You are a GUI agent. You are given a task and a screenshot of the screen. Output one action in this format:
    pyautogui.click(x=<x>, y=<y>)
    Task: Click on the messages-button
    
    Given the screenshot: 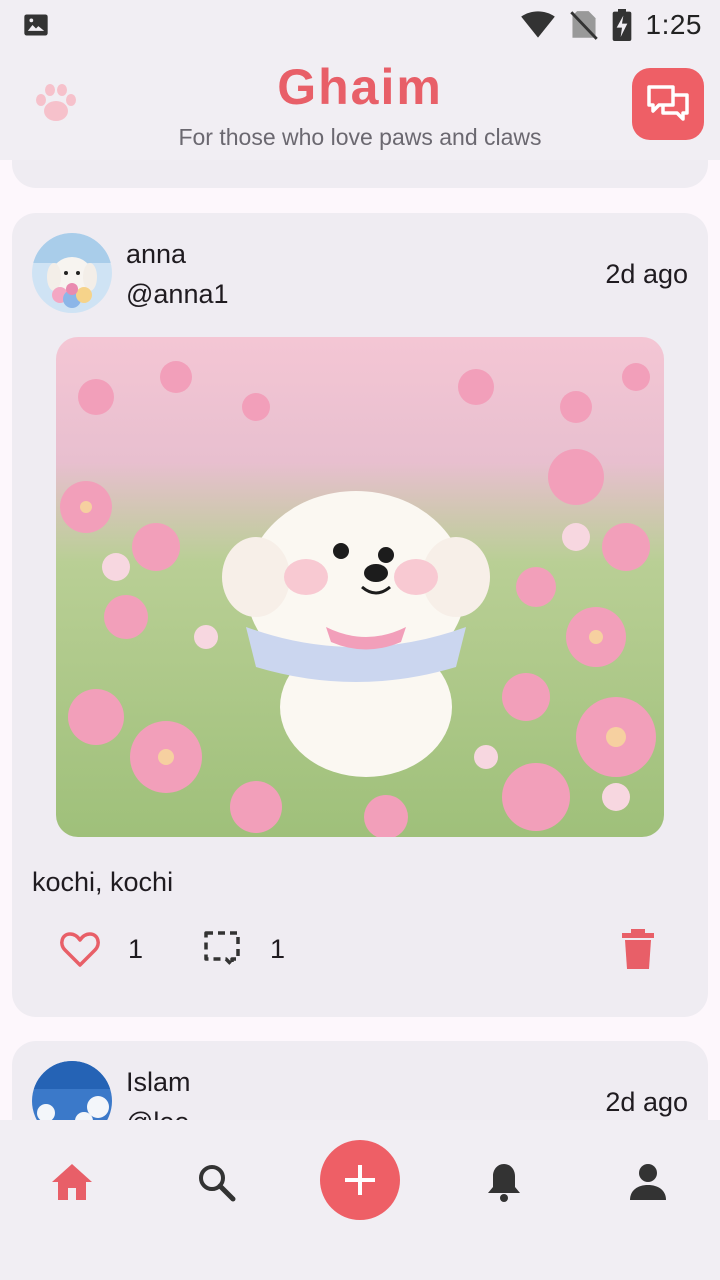 What is the action you would take?
    pyautogui.click(x=668, y=104)
    